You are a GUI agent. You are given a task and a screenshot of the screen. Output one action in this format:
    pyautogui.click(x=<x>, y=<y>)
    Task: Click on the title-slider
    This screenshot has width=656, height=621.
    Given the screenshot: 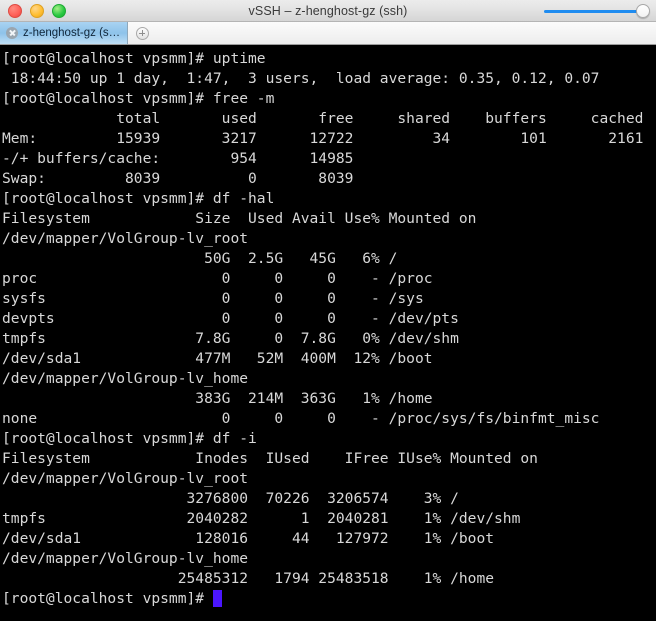 What is the action you would take?
    pyautogui.click(x=590, y=11)
    